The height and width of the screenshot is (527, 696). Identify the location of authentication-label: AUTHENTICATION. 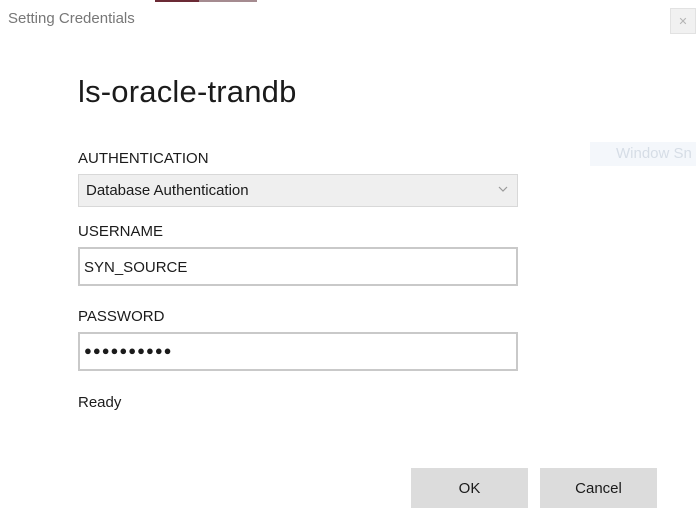
(143, 158).